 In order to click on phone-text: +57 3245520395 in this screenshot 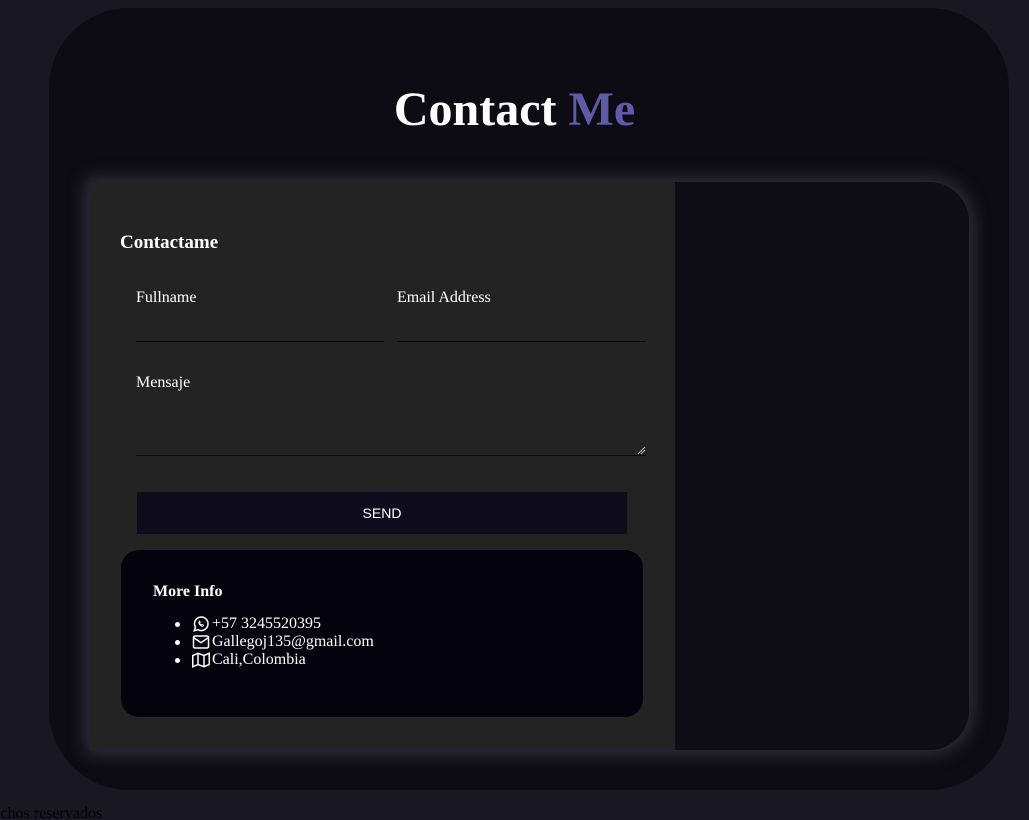, I will do `click(267, 623)`.